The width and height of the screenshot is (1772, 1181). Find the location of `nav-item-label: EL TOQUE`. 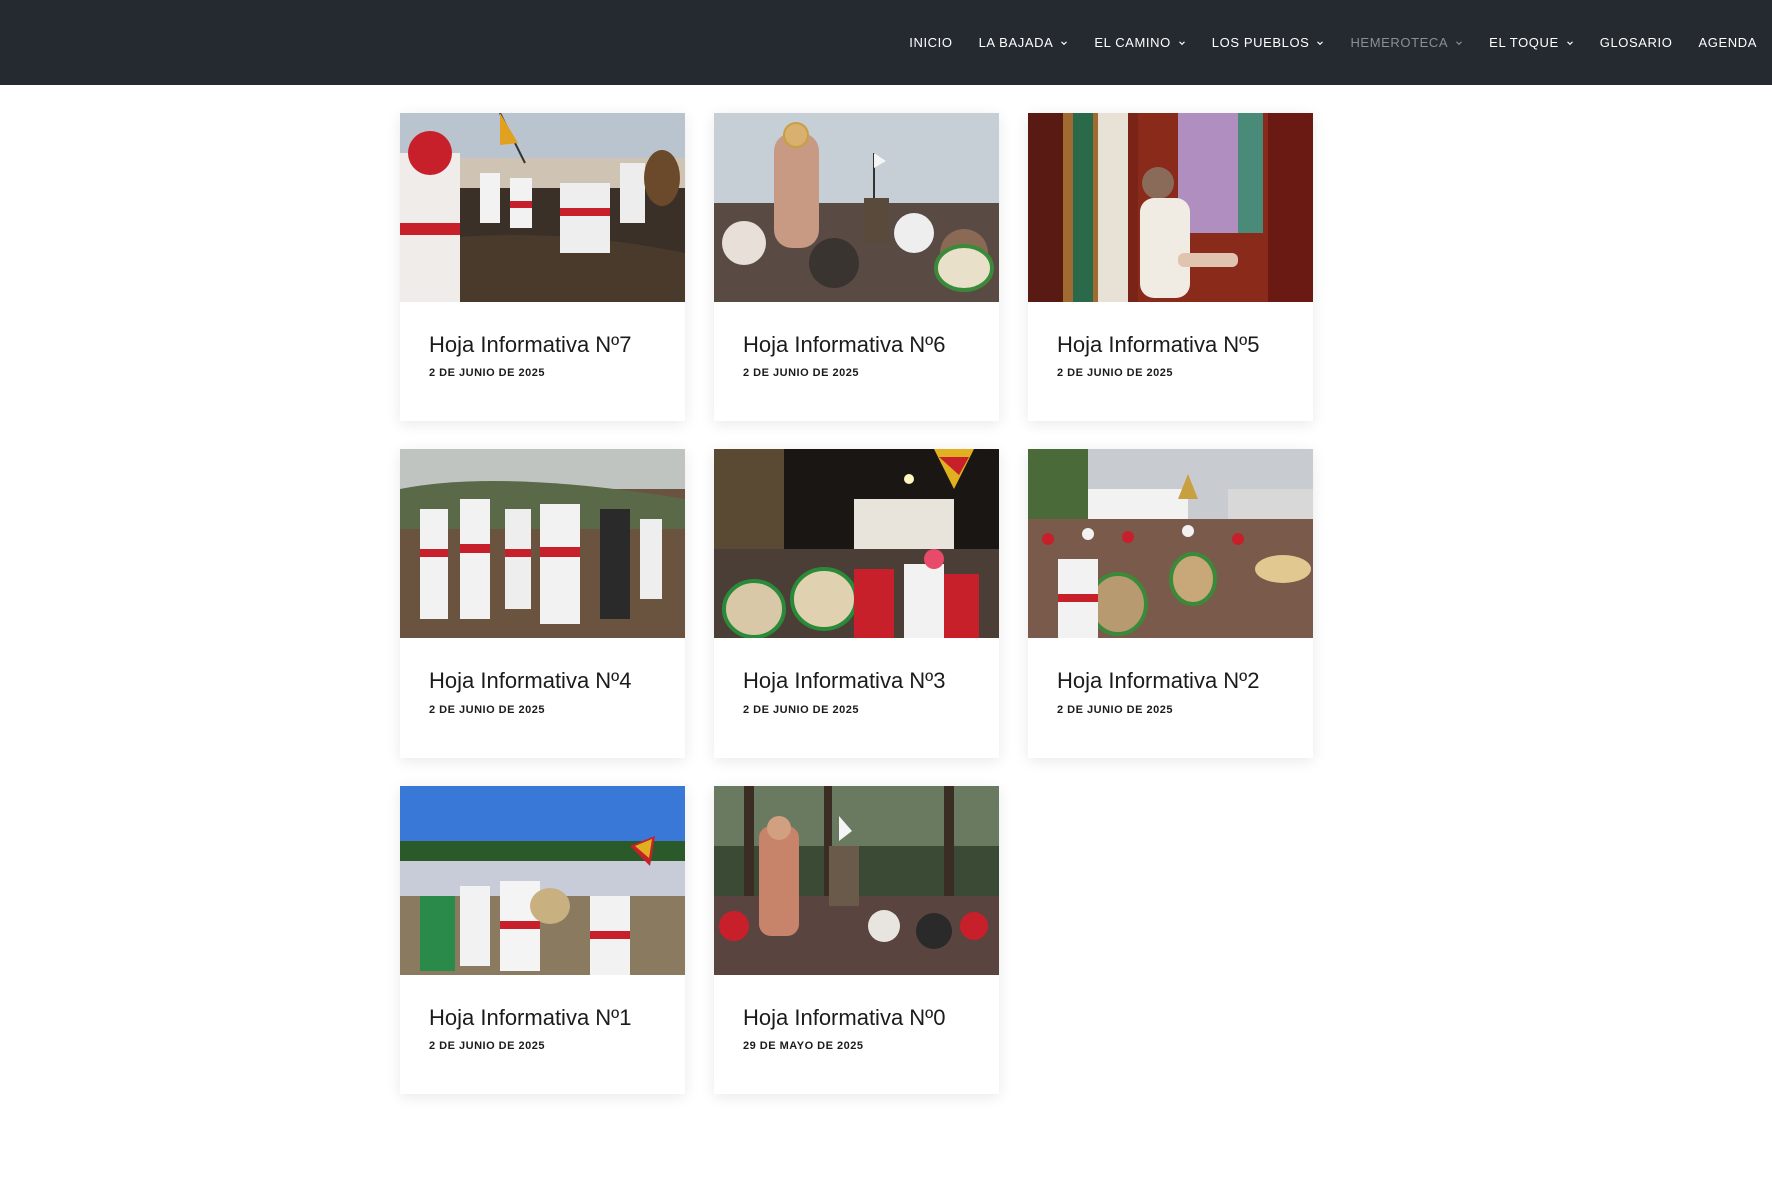

nav-item-label: EL TOQUE is located at coordinates (1524, 42).